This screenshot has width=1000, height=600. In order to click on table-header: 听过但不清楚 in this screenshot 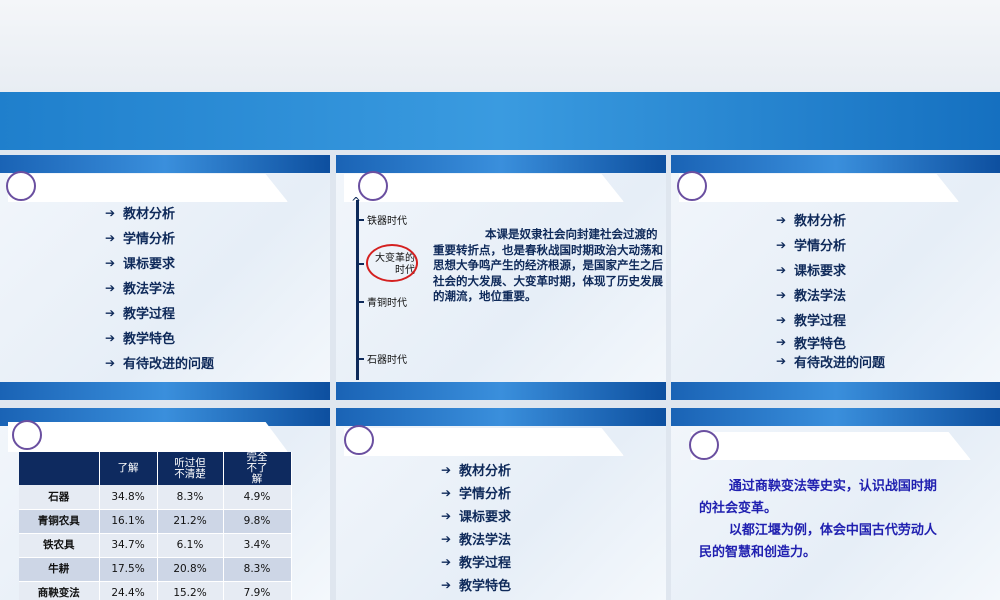, I will do `click(190, 468)`.